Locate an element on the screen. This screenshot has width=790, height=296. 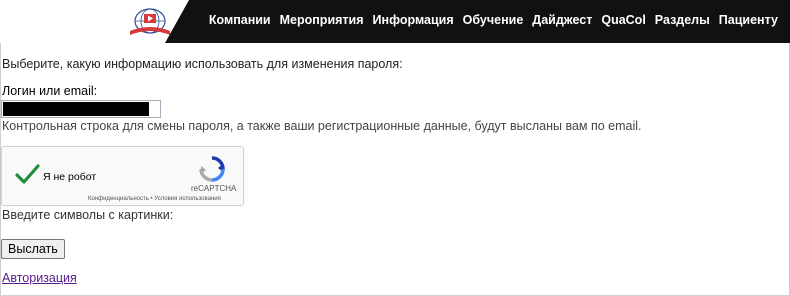
captcha-symbols-label: Введите символы с картинки: is located at coordinates (88, 215).